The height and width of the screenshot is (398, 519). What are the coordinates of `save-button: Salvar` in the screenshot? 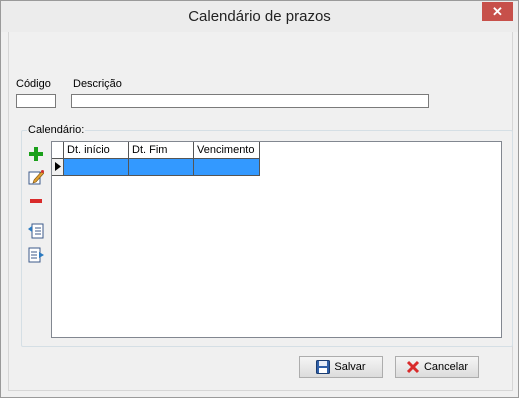 It's located at (341, 367).